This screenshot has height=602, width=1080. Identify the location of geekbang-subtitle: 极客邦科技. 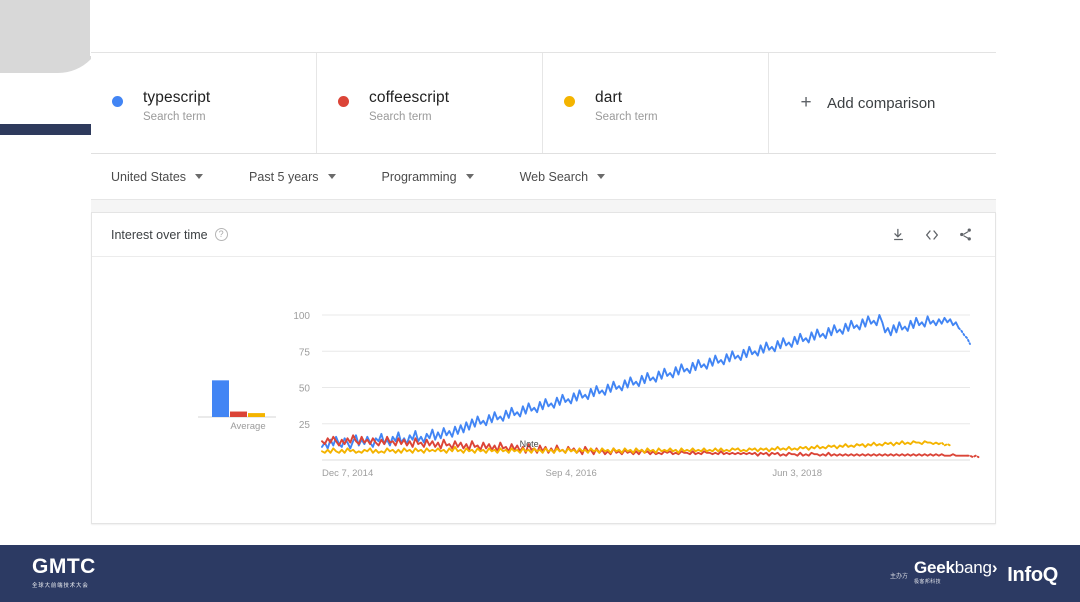
(927, 582).